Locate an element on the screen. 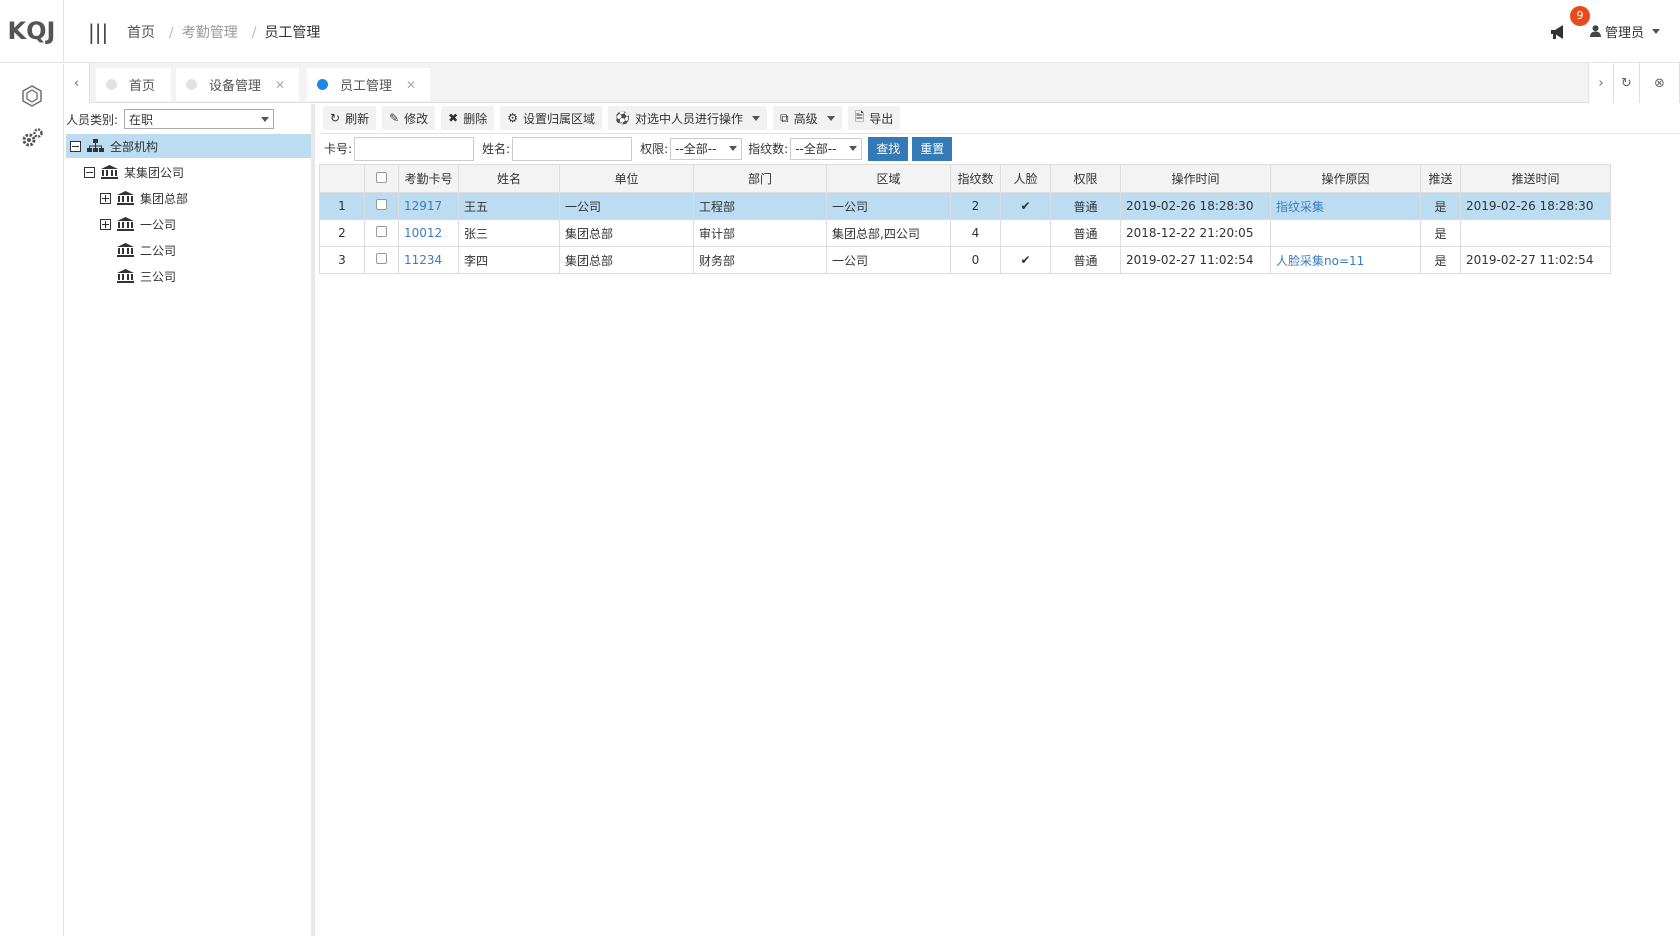 This screenshot has width=1680, height=936. tab-device-management: 设备管理 ✕ is located at coordinates (237, 84).